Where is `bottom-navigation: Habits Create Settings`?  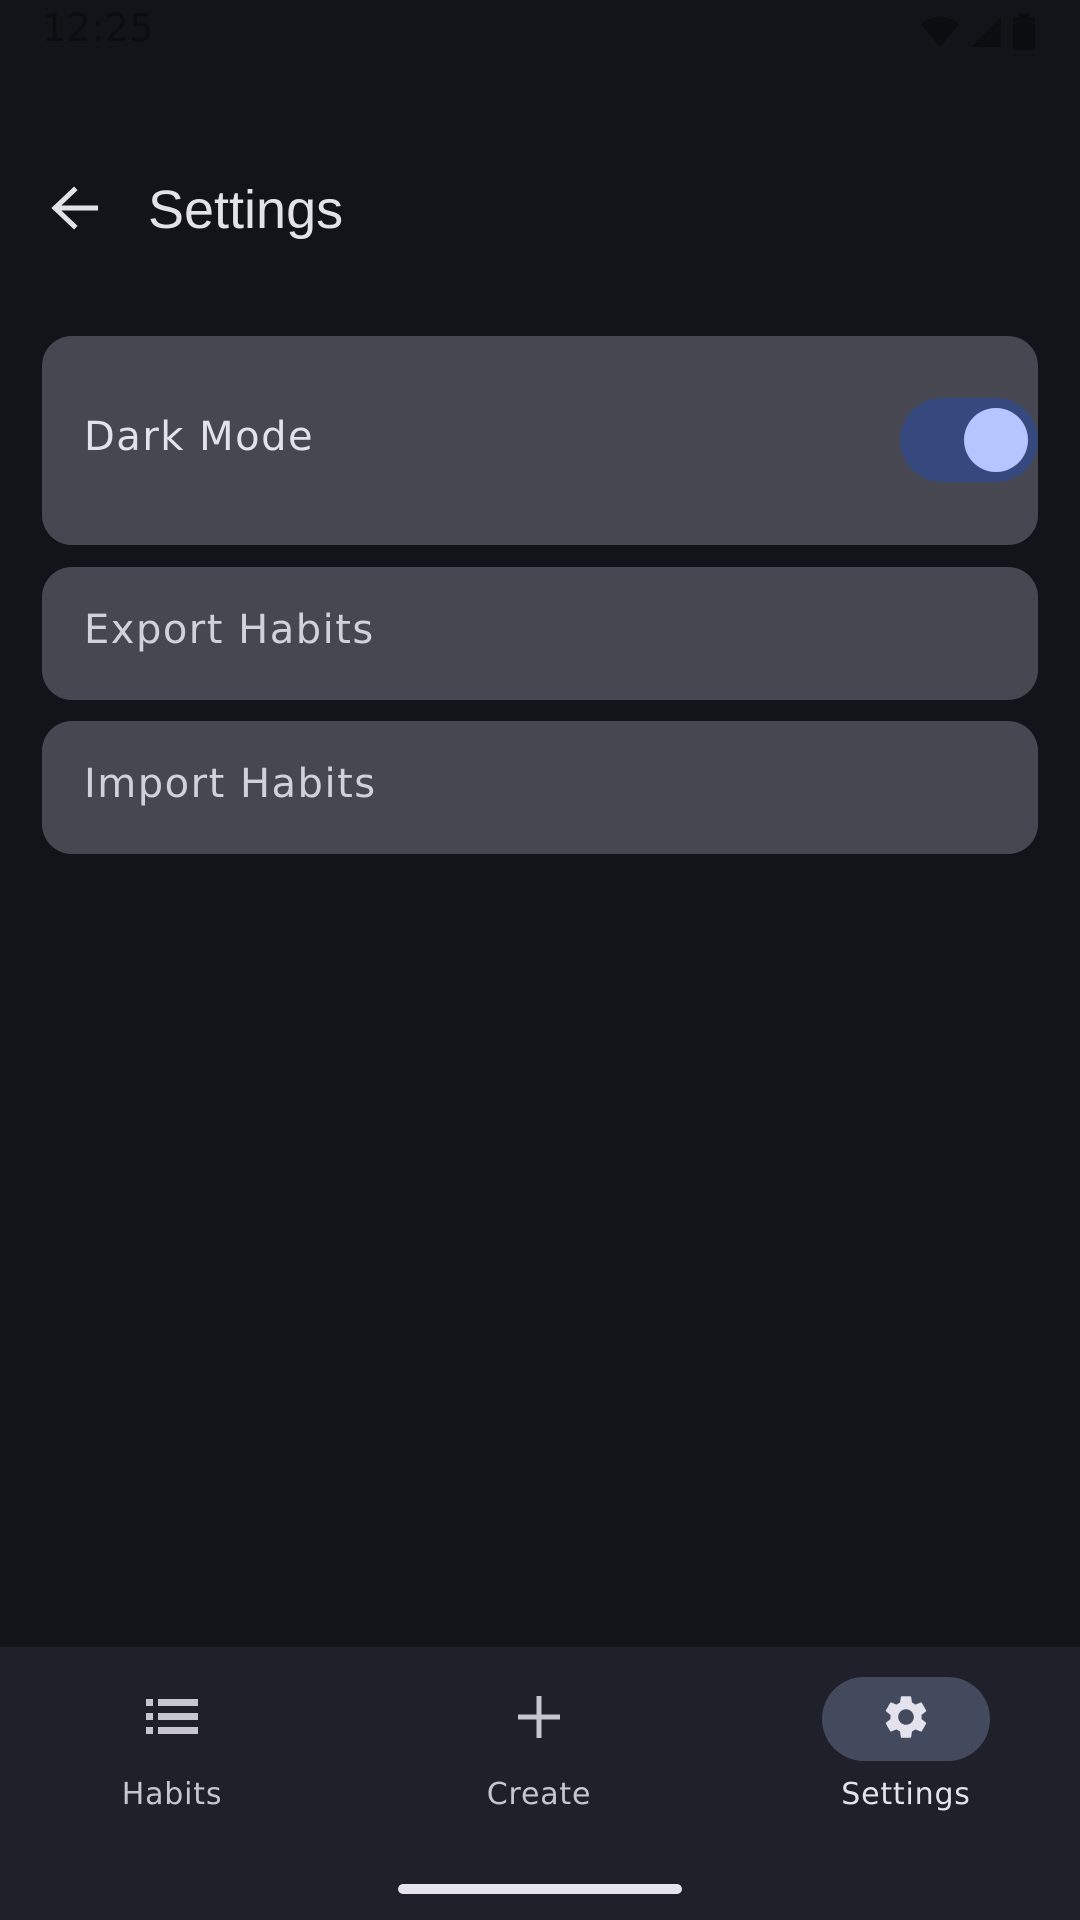 bottom-navigation: Habits Create Settings is located at coordinates (540, 1783).